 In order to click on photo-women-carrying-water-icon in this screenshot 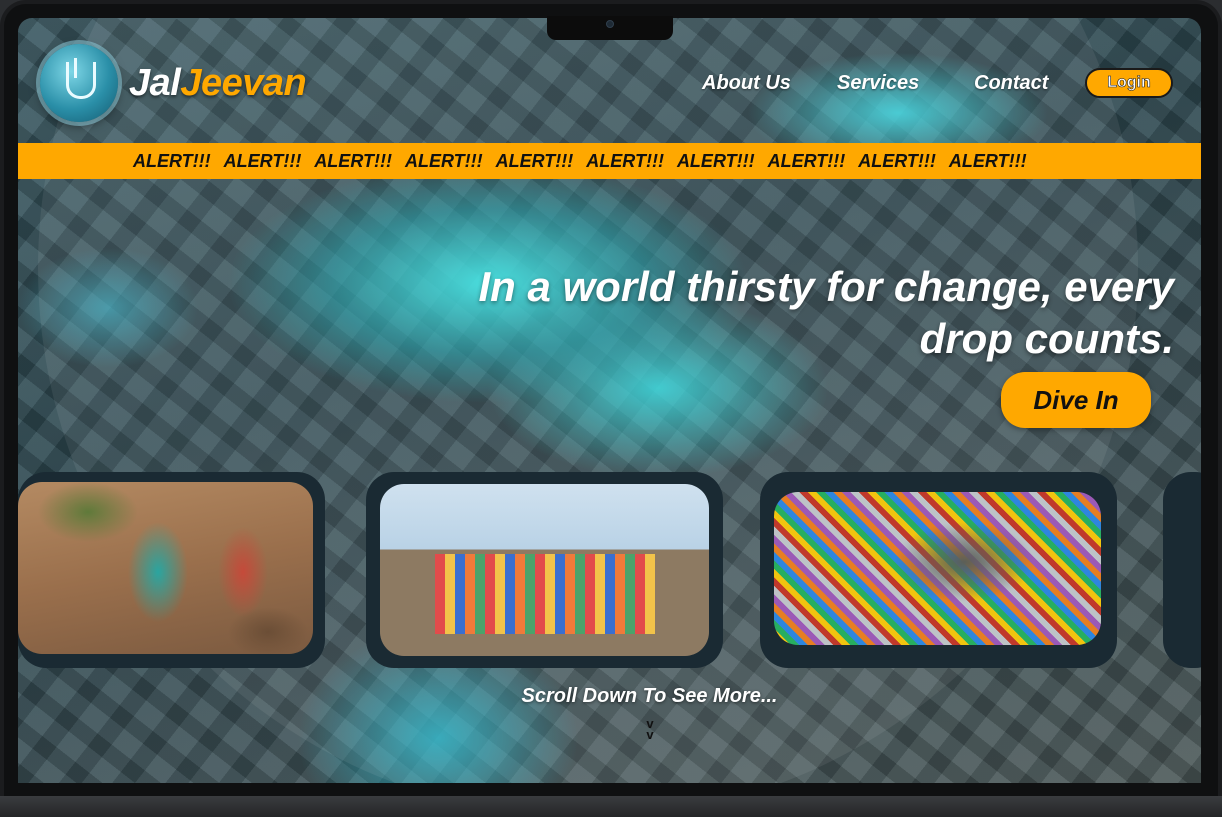, I will do `click(165, 568)`.